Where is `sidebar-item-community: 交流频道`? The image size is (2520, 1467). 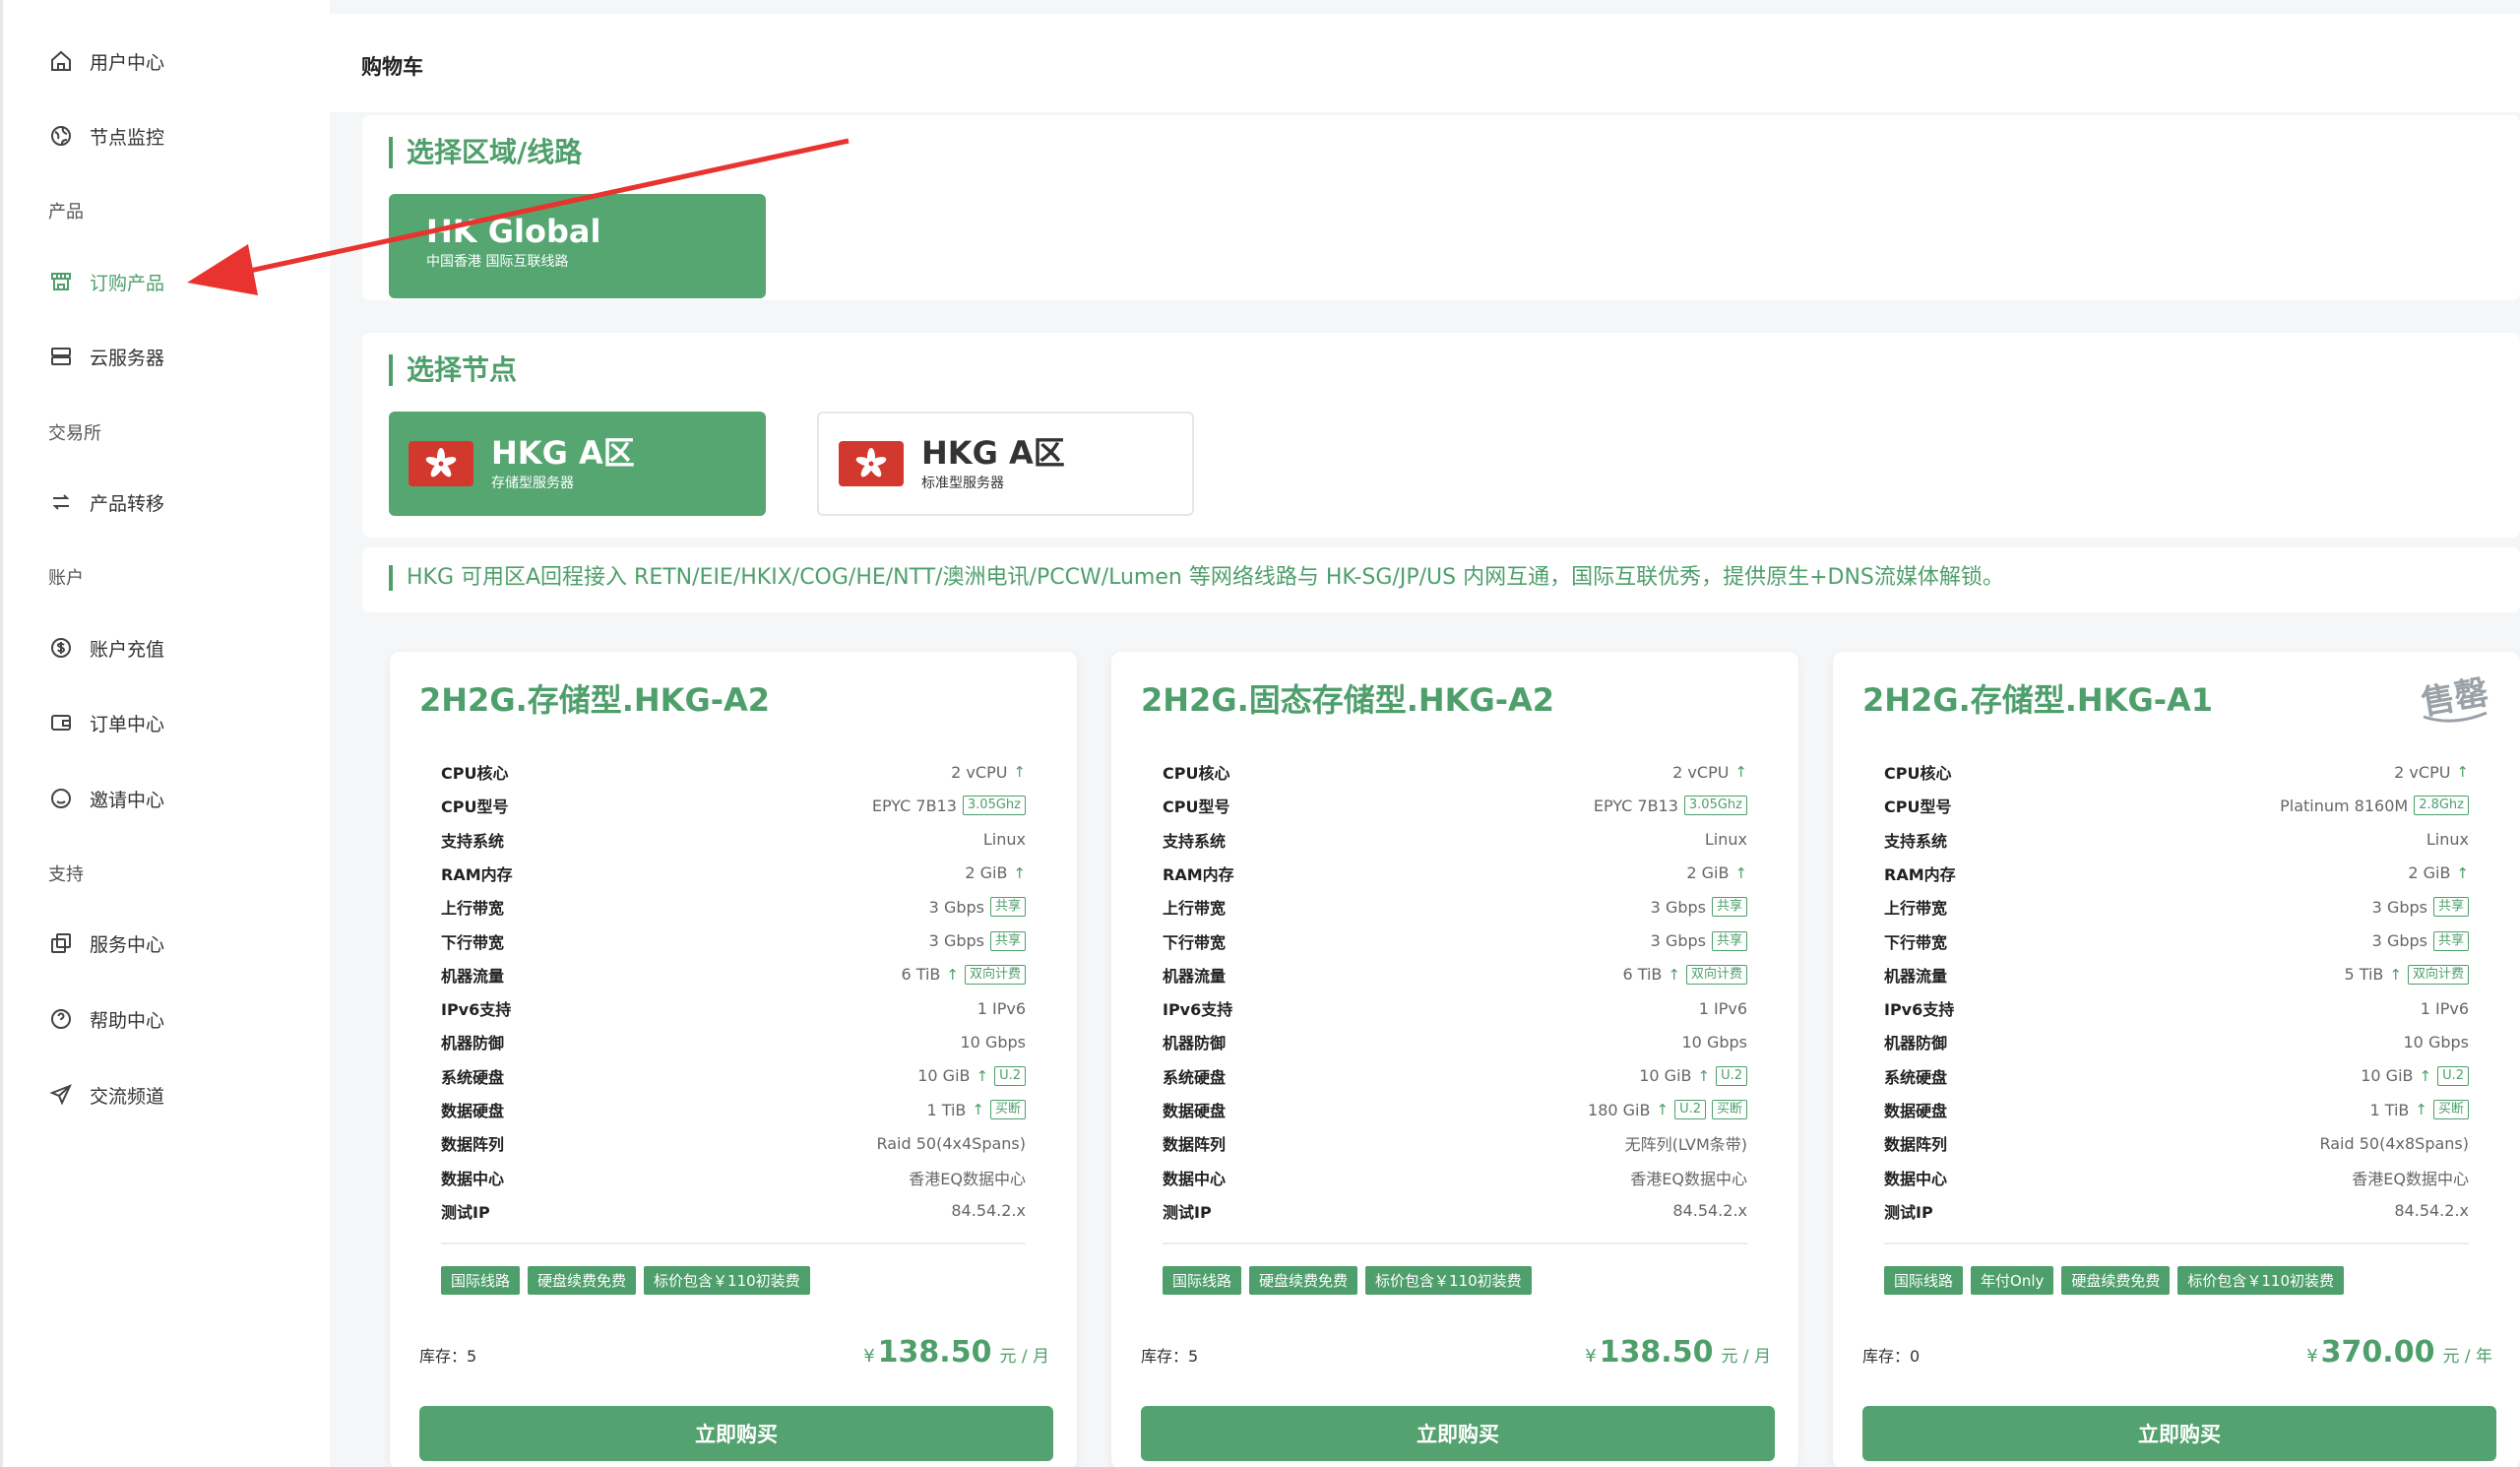
sidebar-item-community: 交流频道 is located at coordinates (106, 1095).